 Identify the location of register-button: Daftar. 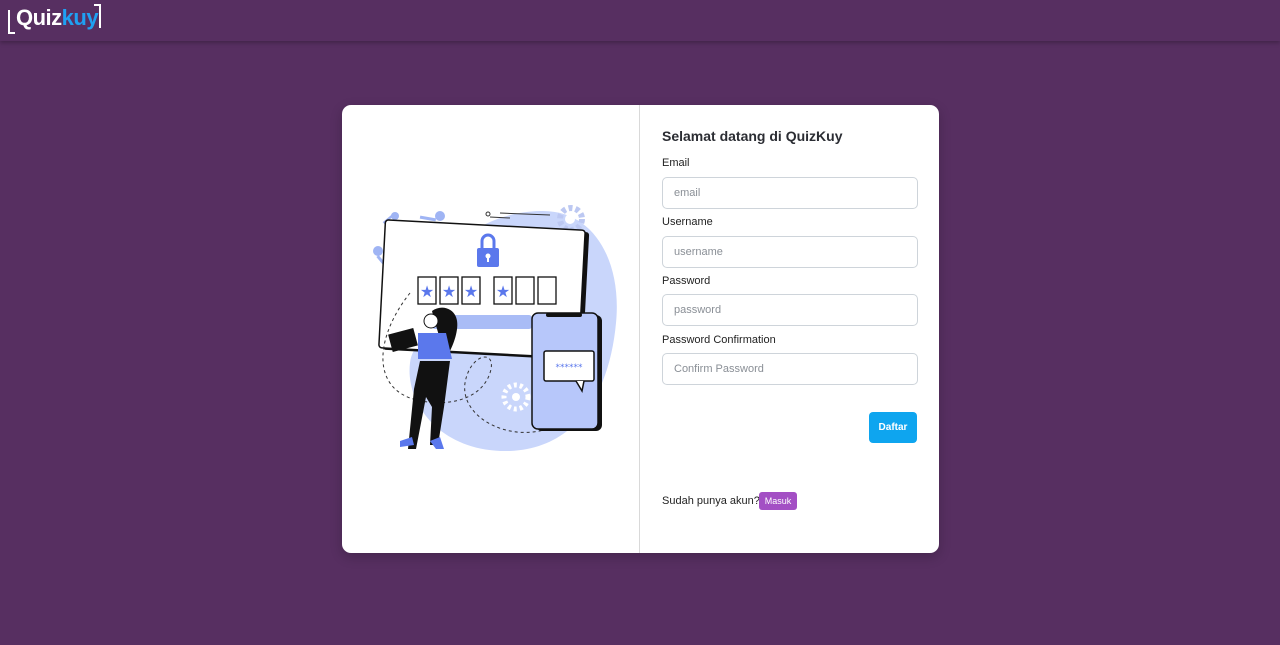
(893, 427).